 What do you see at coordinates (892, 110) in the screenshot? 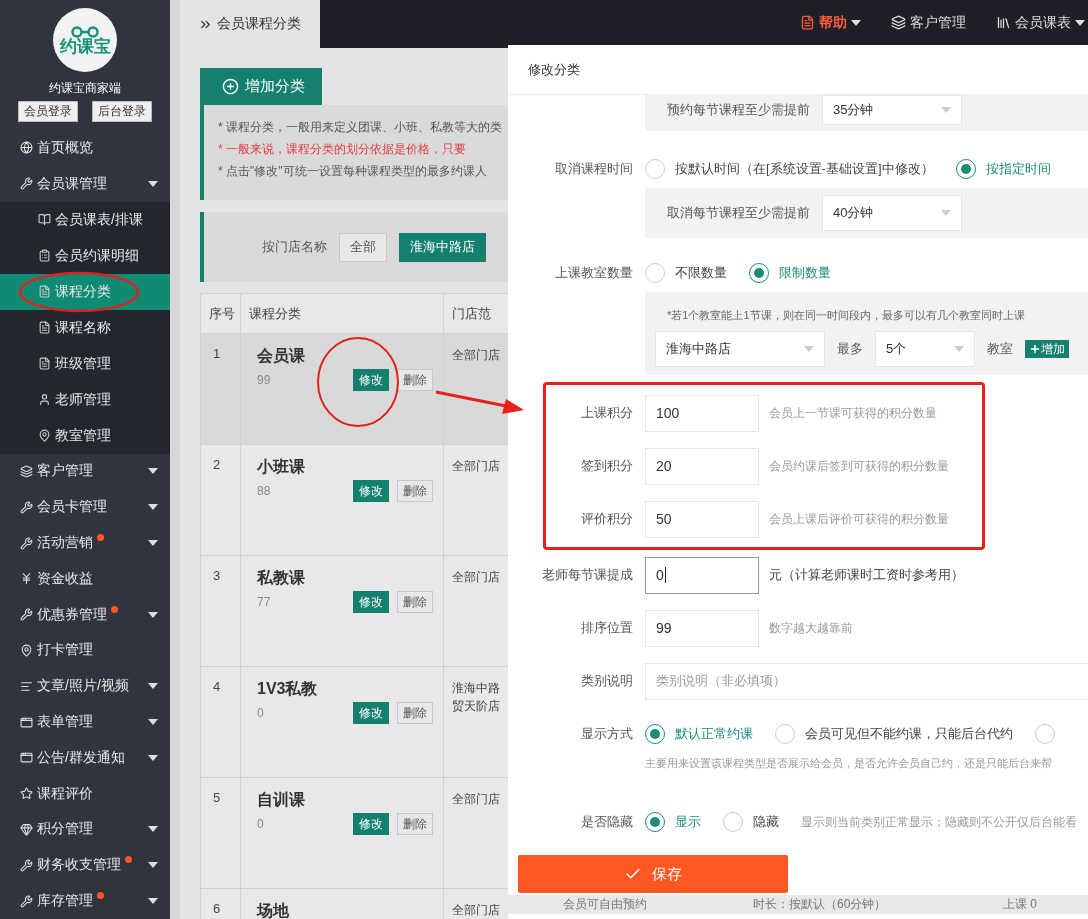
I see `minutes-select: 35分钟` at bounding box center [892, 110].